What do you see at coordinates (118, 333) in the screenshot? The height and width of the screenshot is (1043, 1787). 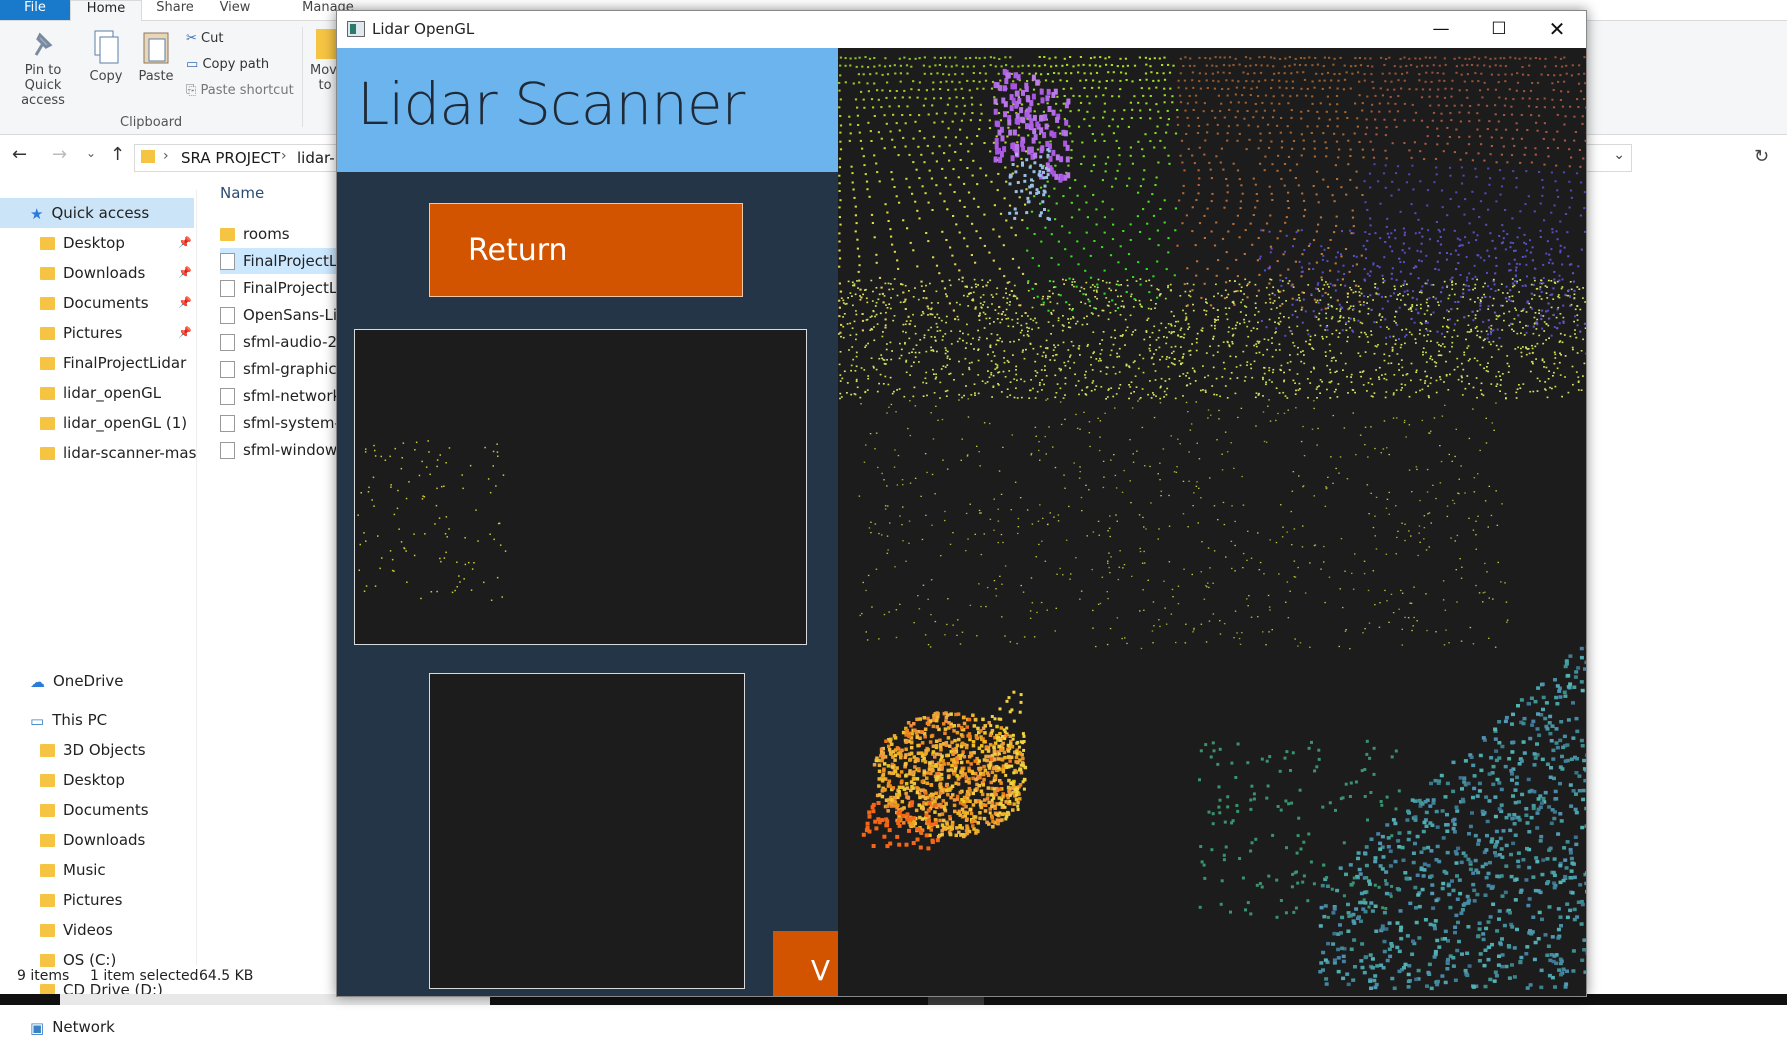 I see `nav-quick-item: Pictures📌` at bounding box center [118, 333].